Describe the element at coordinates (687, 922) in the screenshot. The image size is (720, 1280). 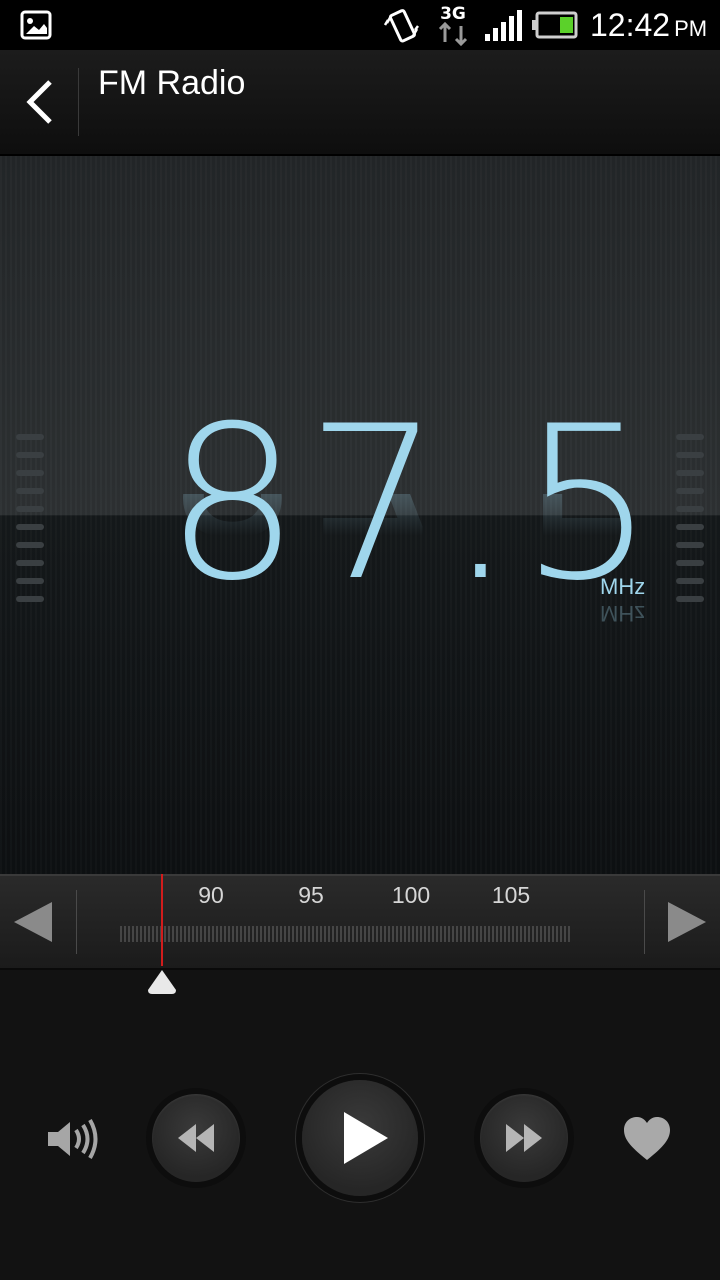
I see `tune-right-arrow-icon` at that location.